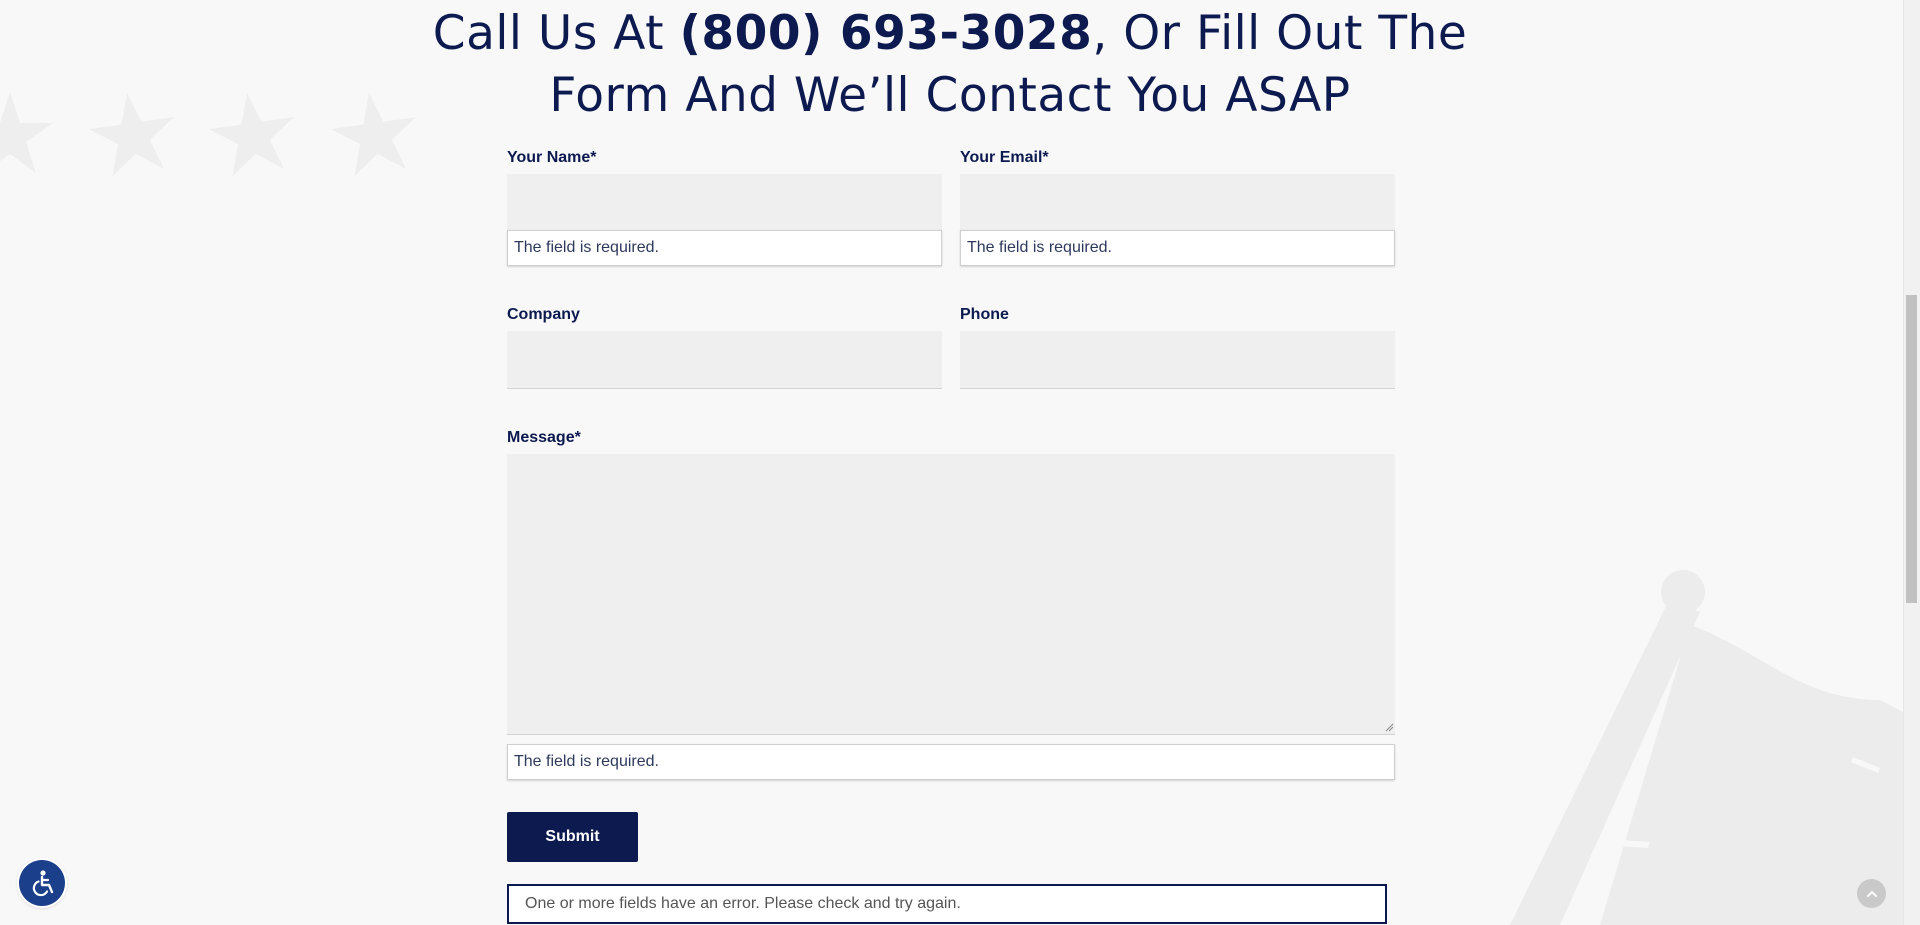 The height and width of the screenshot is (925, 1920). I want to click on accessibility-button, so click(42, 883).